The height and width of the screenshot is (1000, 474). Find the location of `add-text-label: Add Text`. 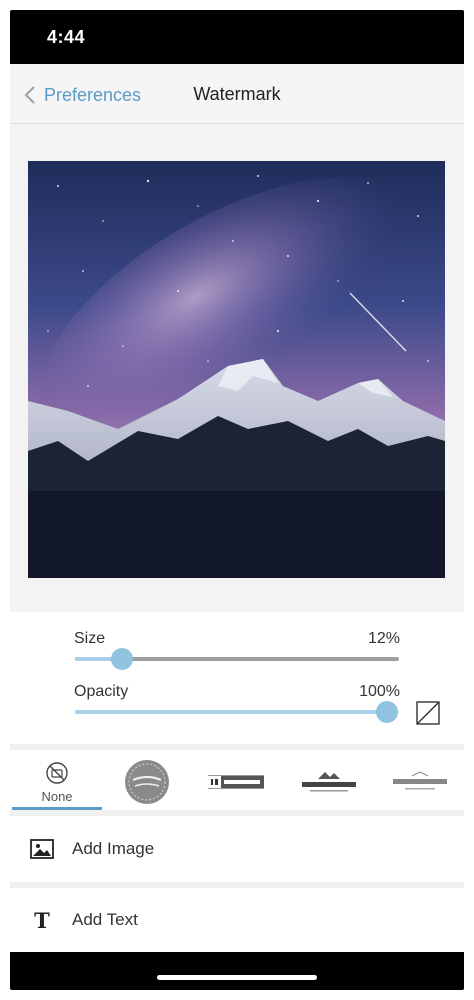

add-text-label: Add Text is located at coordinates (105, 919).